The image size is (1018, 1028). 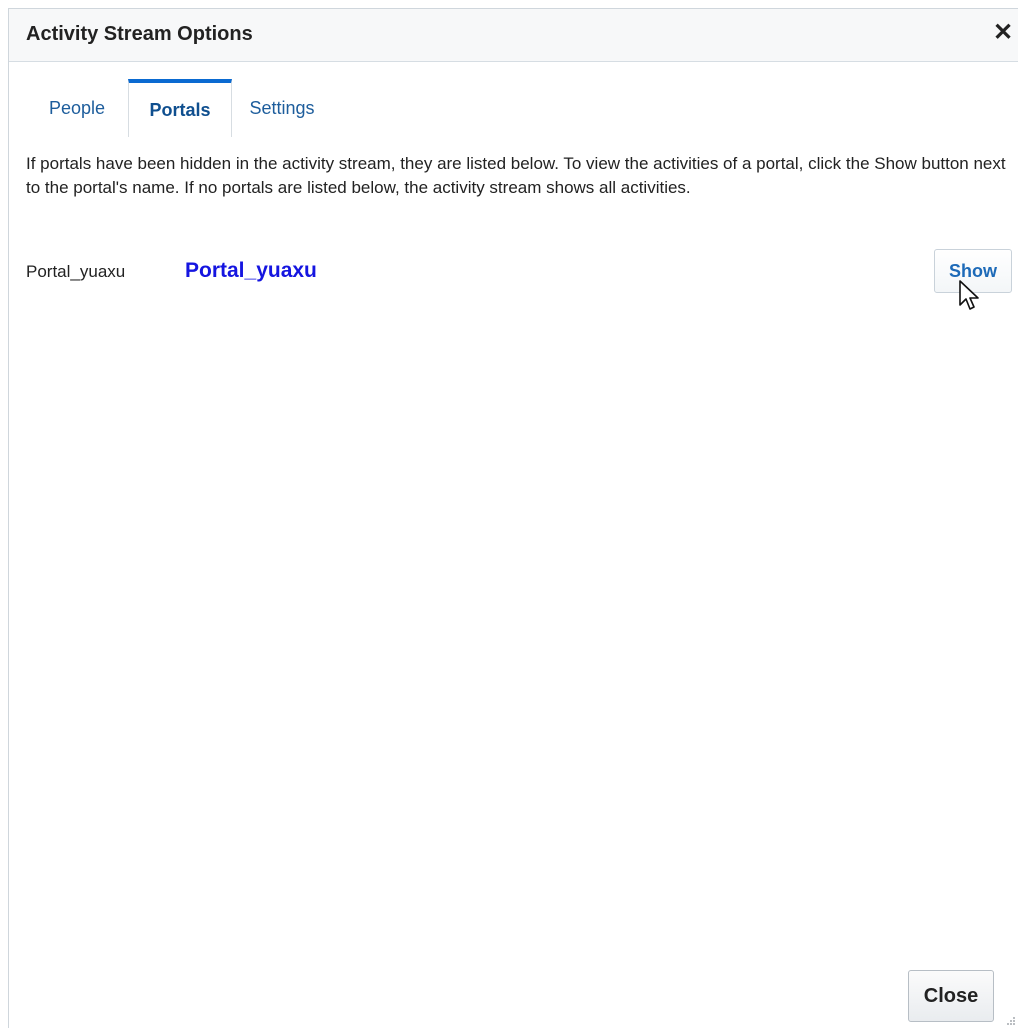 I want to click on portal-row: Portal_yuaxu Portal_yuaxu Show, so click(x=522, y=274).